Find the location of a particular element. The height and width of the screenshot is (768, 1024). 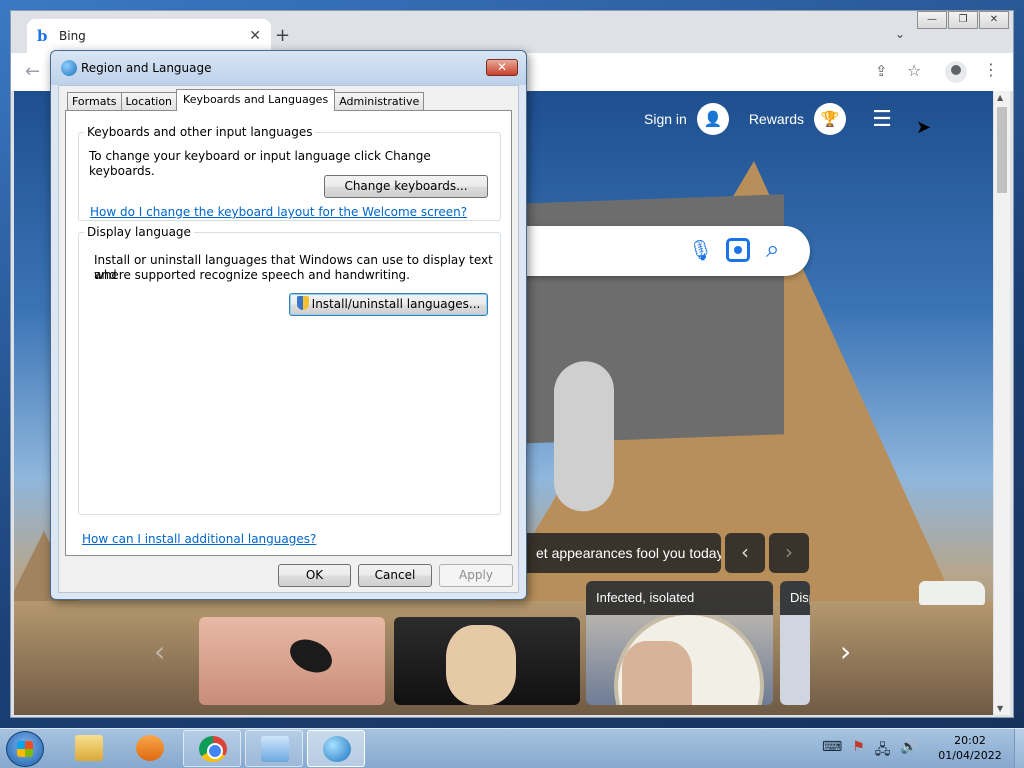

taskbar: ⌨ ⚑ 🖧 🔊 20:02 01/04/2022 is located at coordinates (512, 748).